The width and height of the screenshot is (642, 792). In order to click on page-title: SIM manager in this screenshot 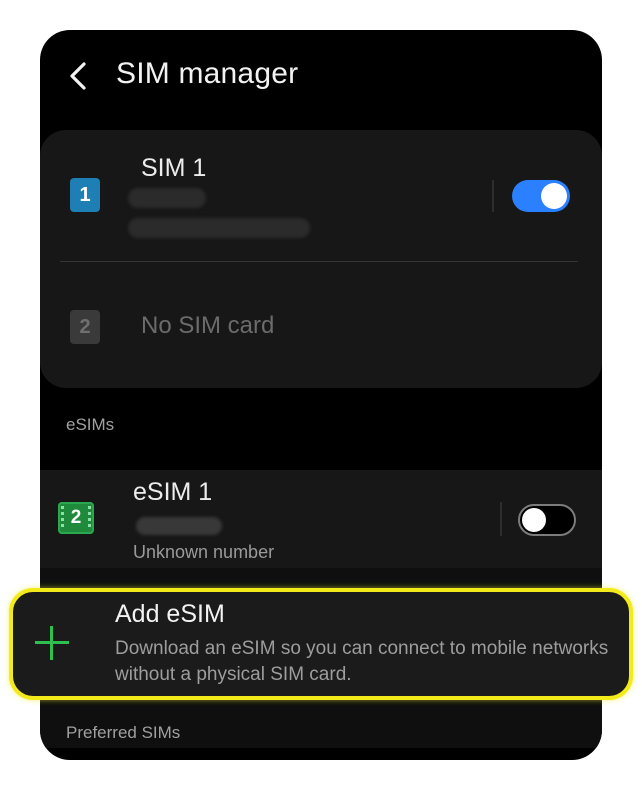, I will do `click(207, 73)`.